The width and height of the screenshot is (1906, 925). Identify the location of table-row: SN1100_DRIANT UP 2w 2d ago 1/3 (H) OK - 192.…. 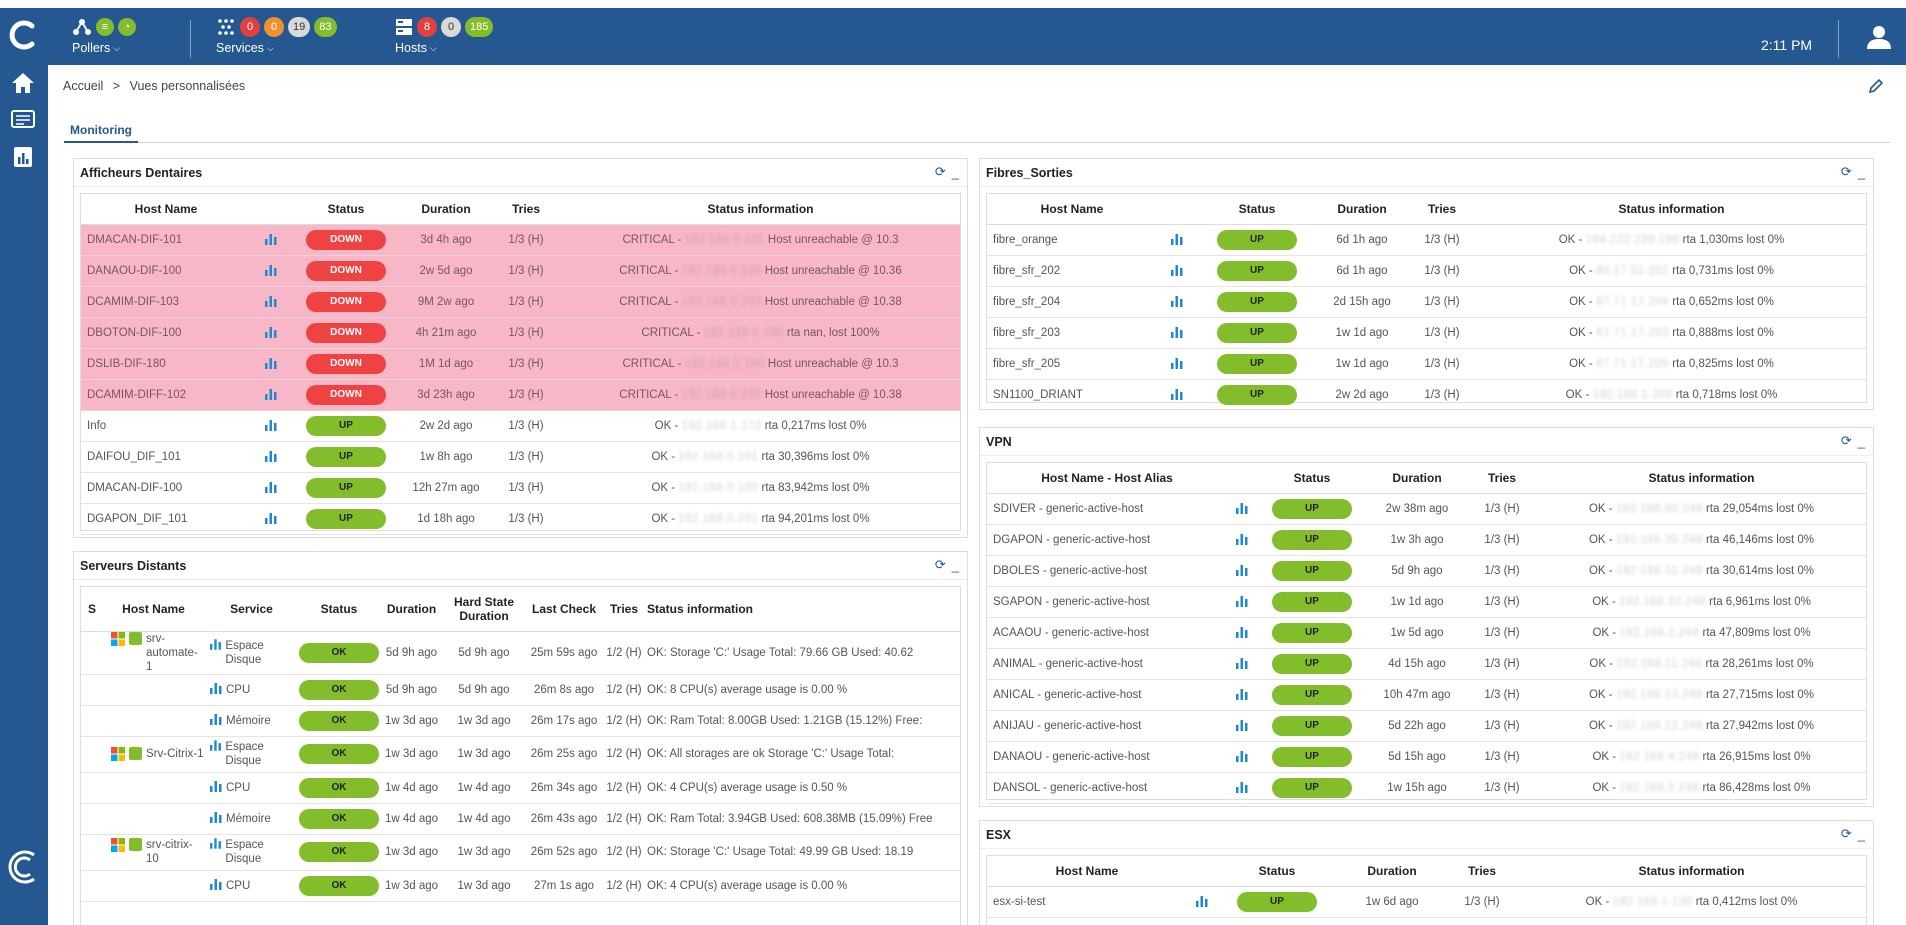
(1426, 394).